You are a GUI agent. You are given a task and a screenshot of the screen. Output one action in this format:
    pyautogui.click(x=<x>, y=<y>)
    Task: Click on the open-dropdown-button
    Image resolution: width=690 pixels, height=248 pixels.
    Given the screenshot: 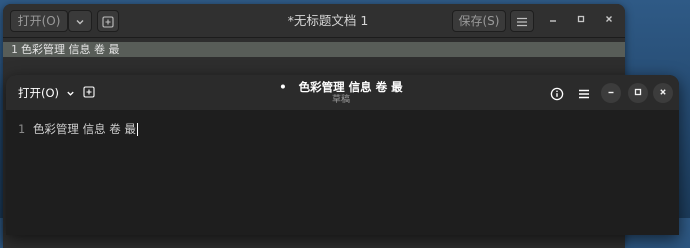 What is the action you would take?
    pyautogui.click(x=80, y=21)
    